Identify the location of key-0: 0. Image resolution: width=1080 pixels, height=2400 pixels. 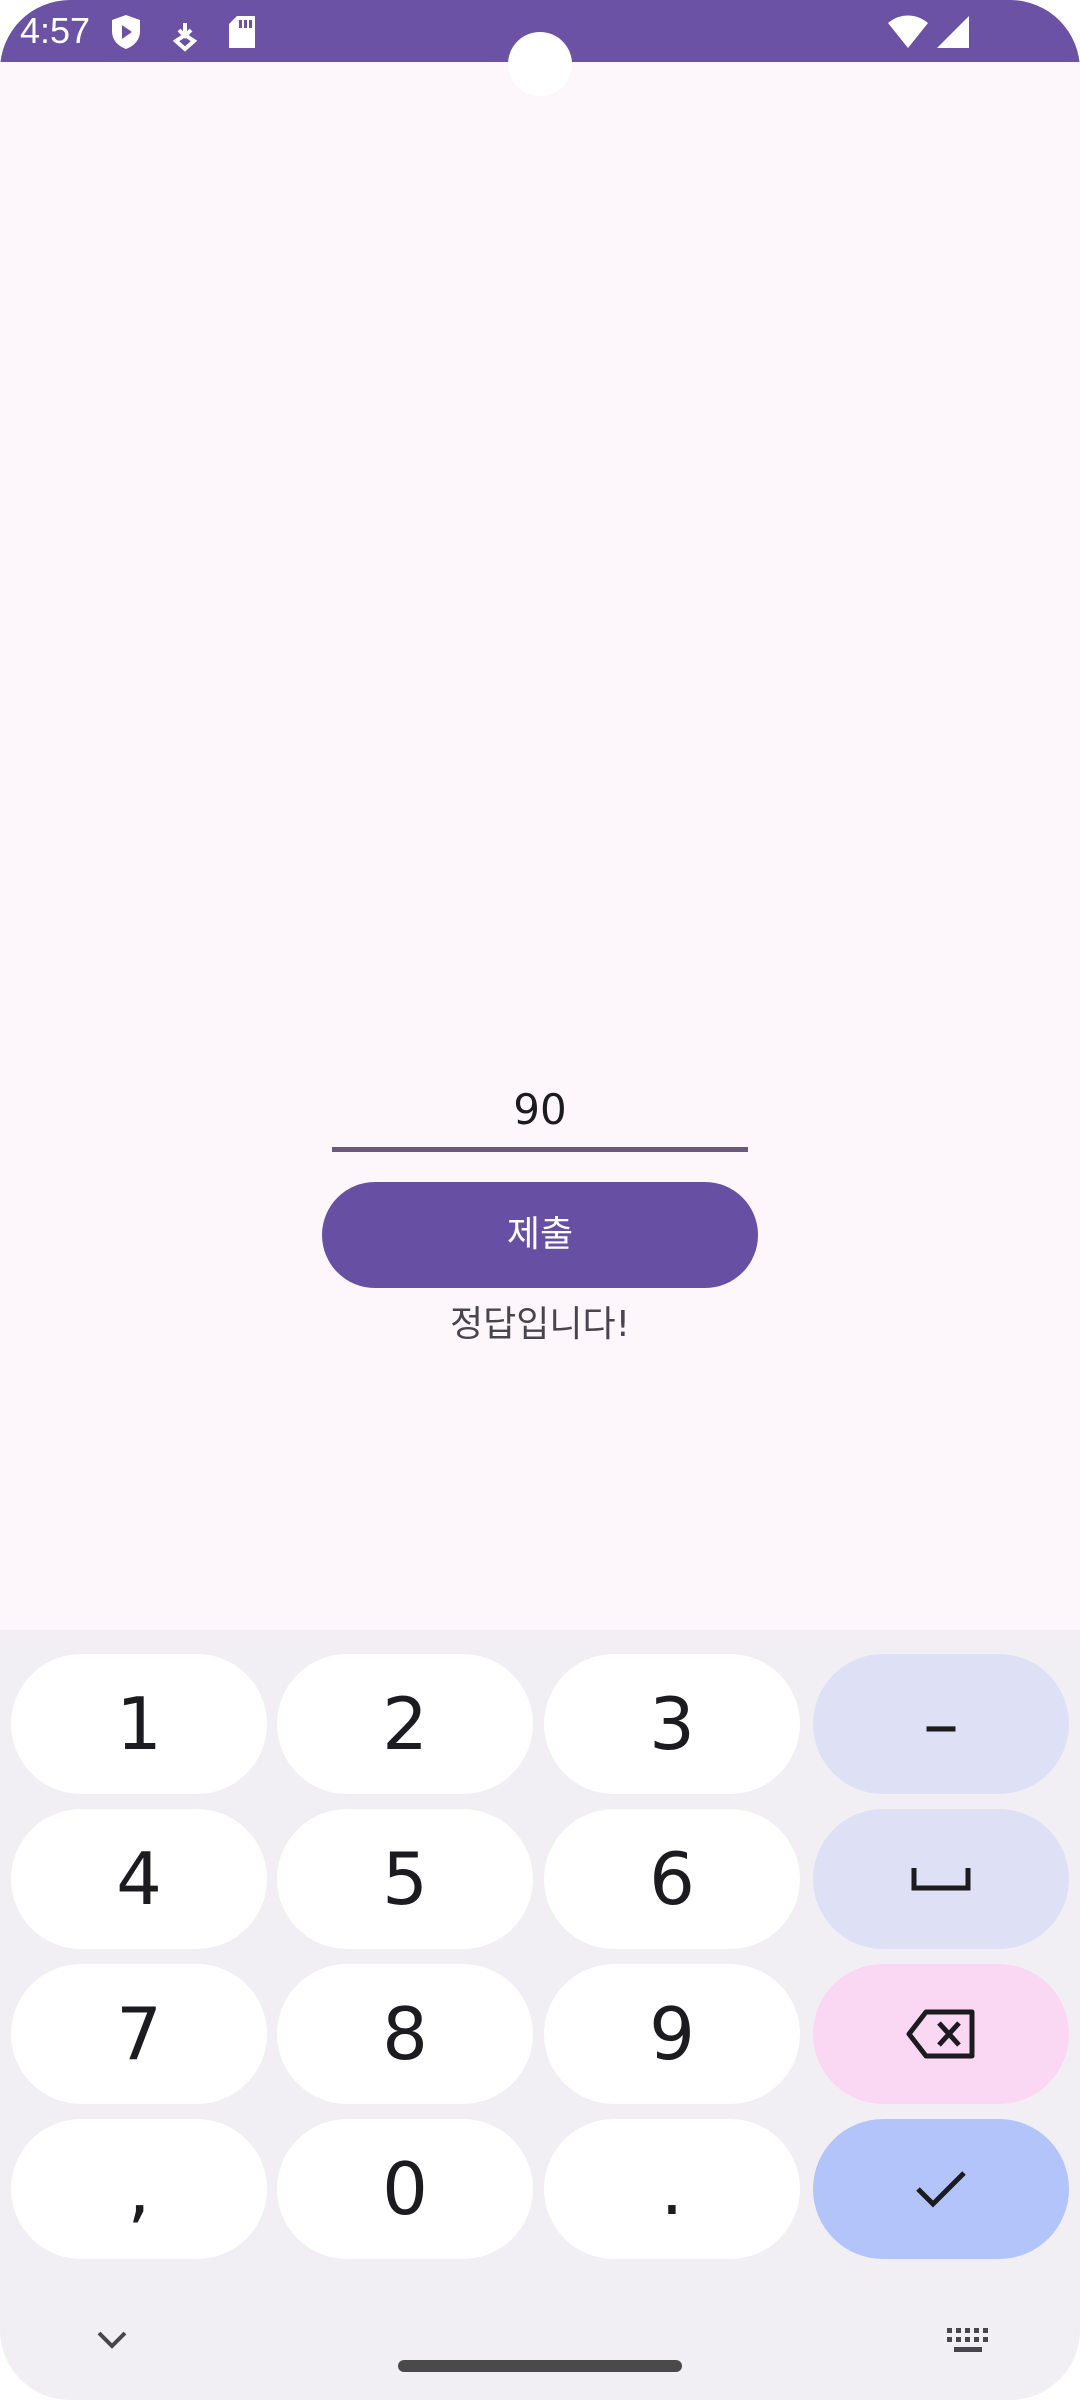
(405, 2189).